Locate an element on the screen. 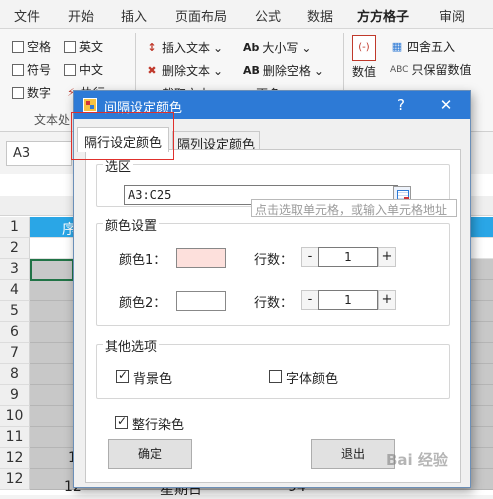 This screenshot has width=493, height=499. round-button: ▦ 四舍五入 is located at coordinates (422, 46).